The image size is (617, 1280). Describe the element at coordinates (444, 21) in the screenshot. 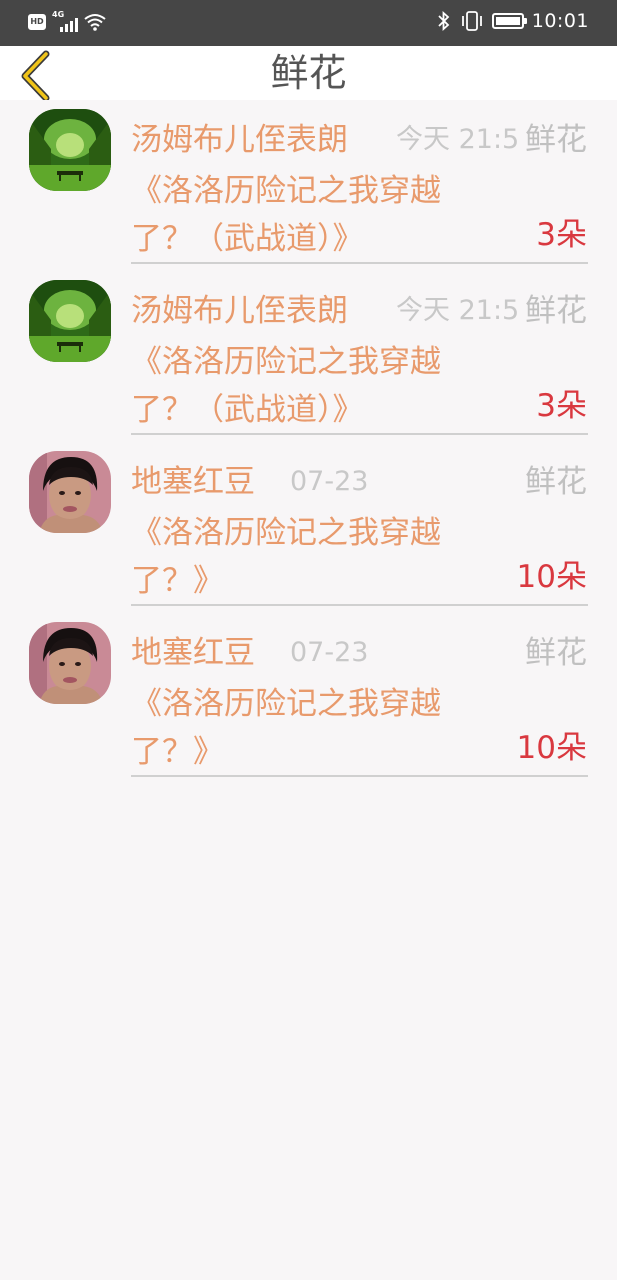

I see `bluetooth-icon` at that location.